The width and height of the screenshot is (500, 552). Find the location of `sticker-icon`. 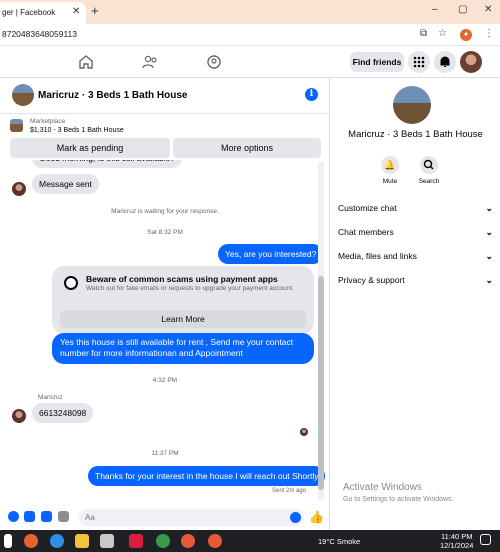

sticker-icon is located at coordinates (46, 516).